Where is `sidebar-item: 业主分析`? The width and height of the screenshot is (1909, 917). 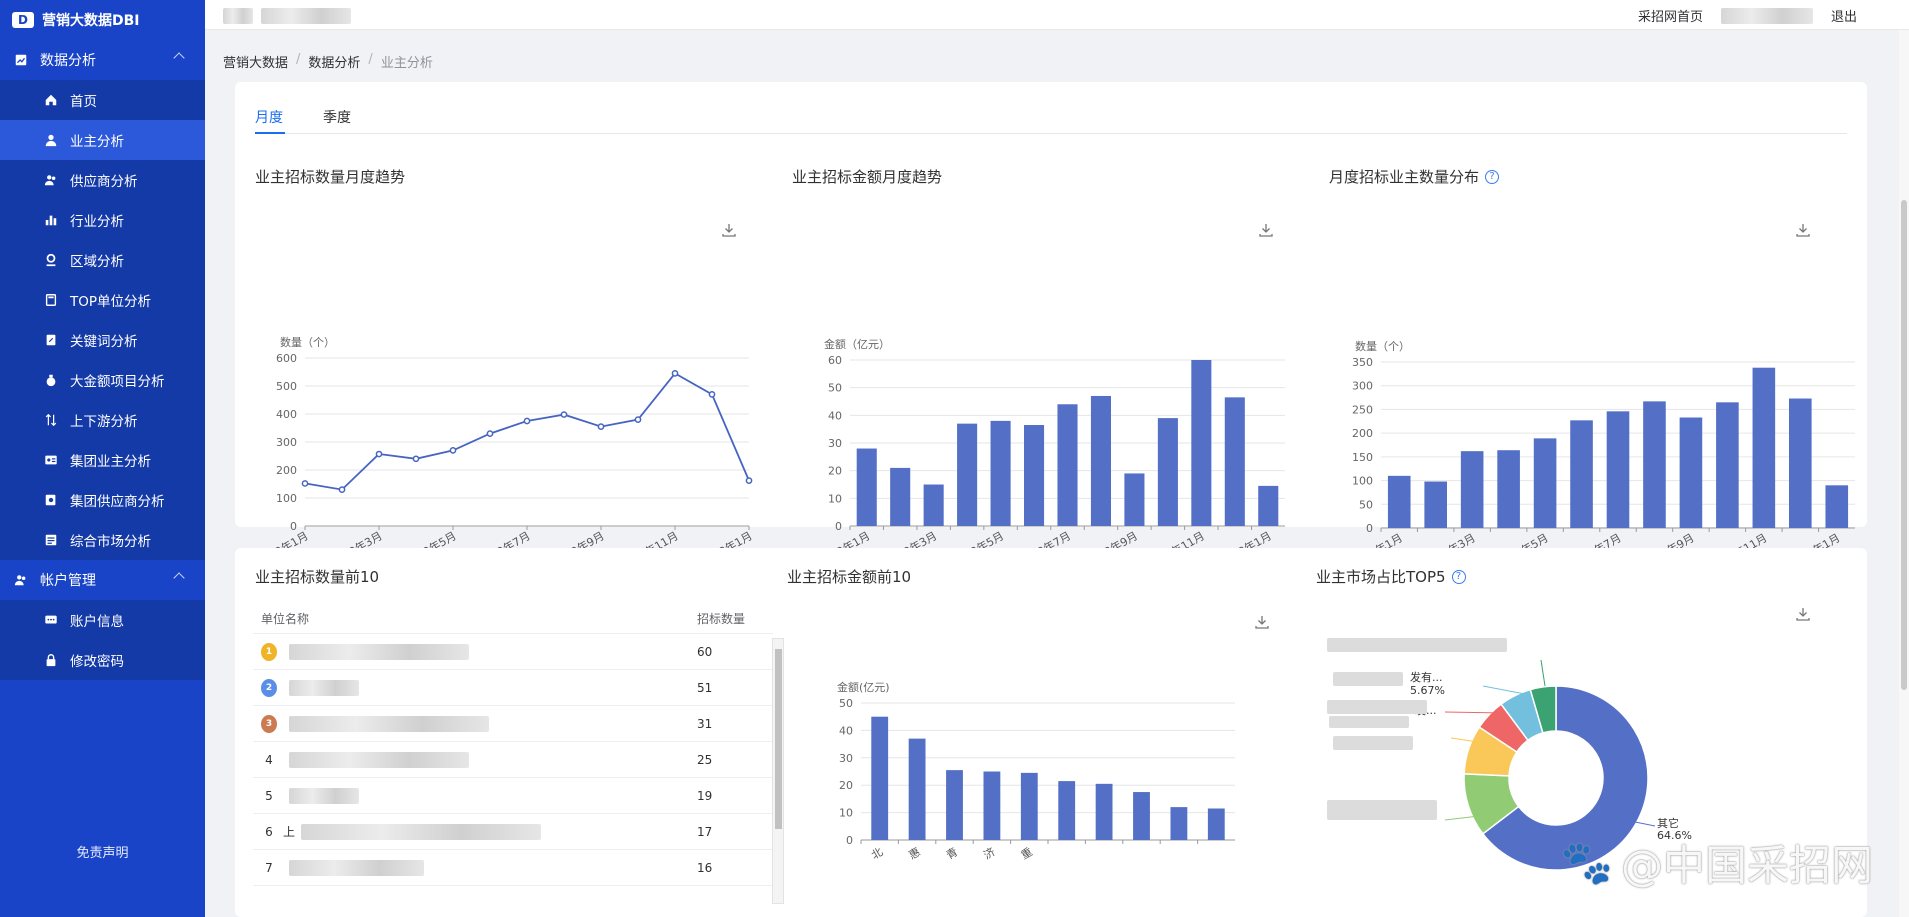
sidebar-item: 业主分析 is located at coordinates (102, 140).